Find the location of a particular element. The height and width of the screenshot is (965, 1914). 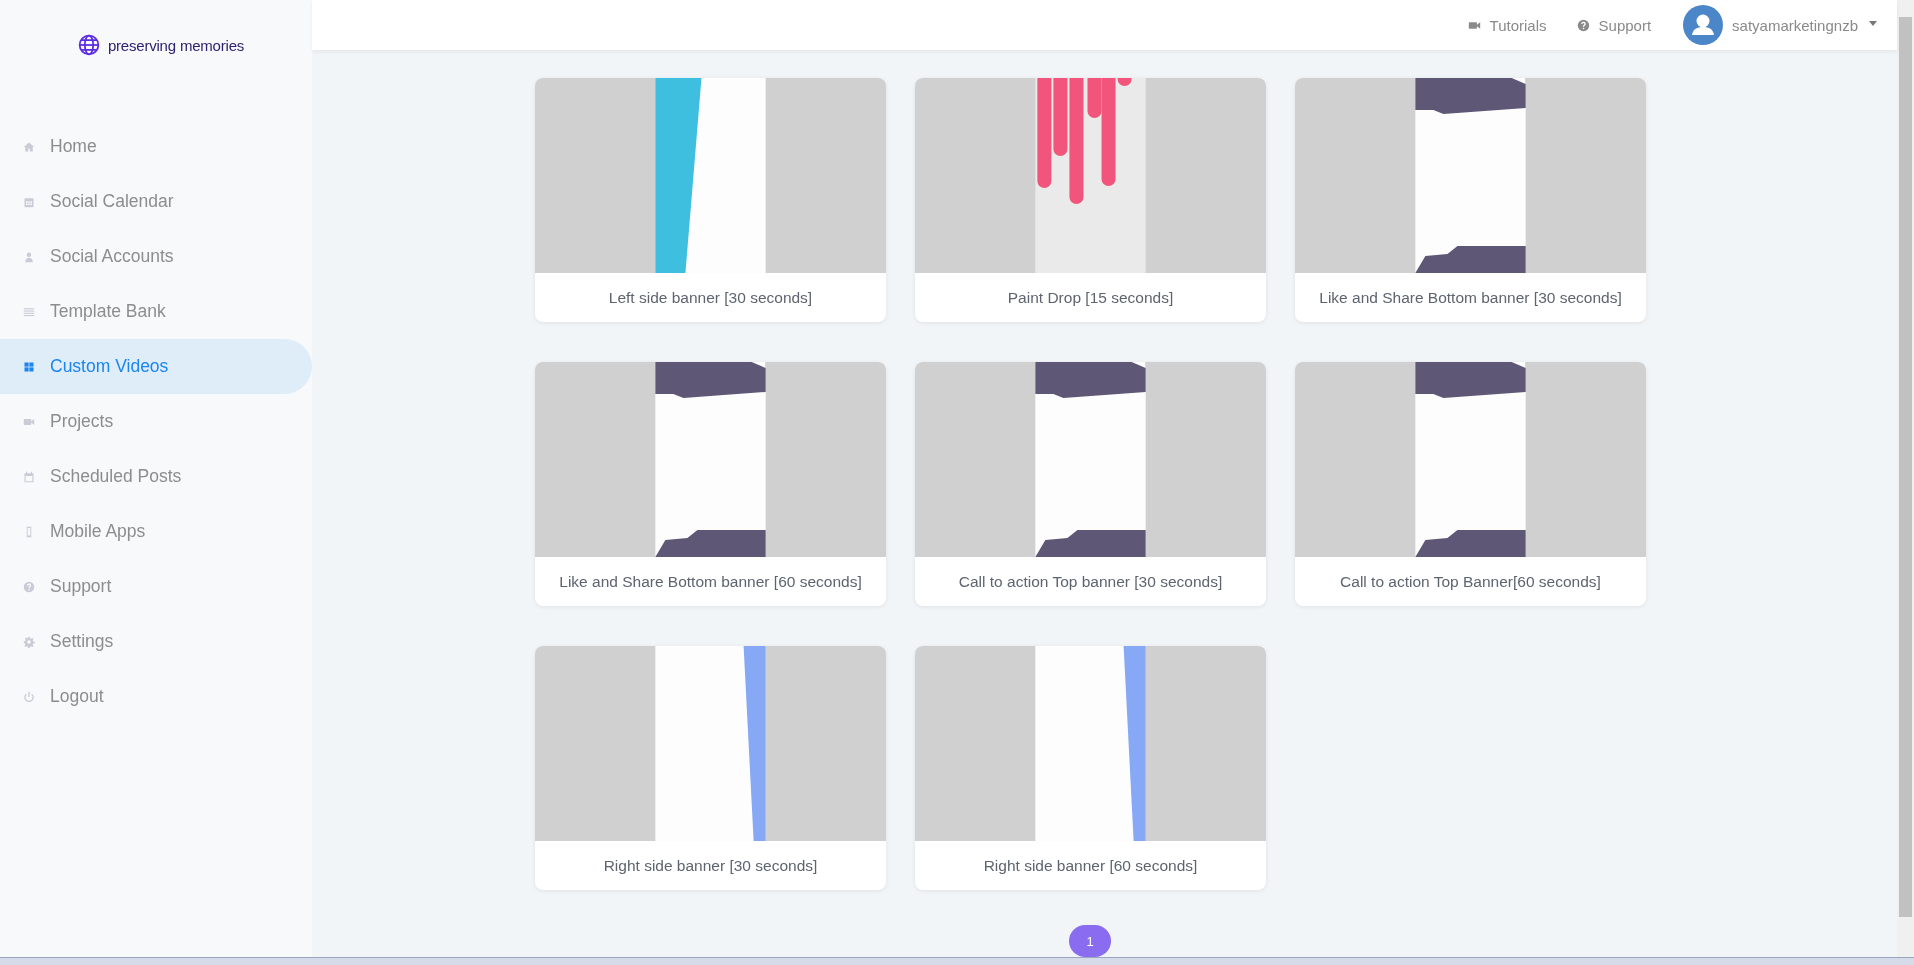

globe-icon is located at coordinates (88, 45).